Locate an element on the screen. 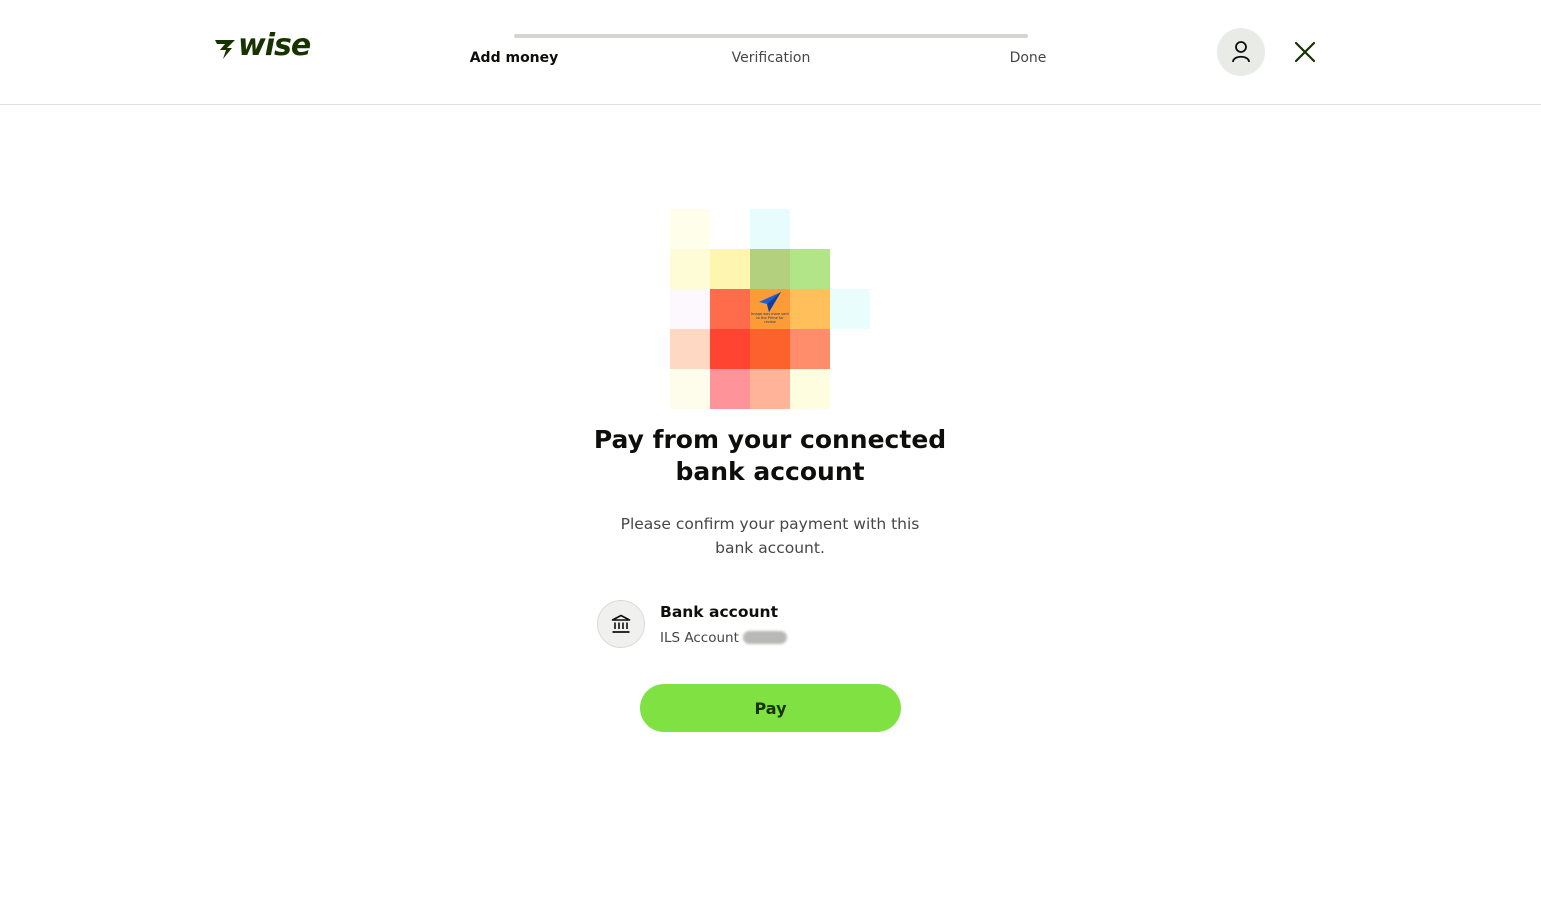 The width and height of the screenshot is (1541, 911). step-verification: Verification is located at coordinates (771, 58).